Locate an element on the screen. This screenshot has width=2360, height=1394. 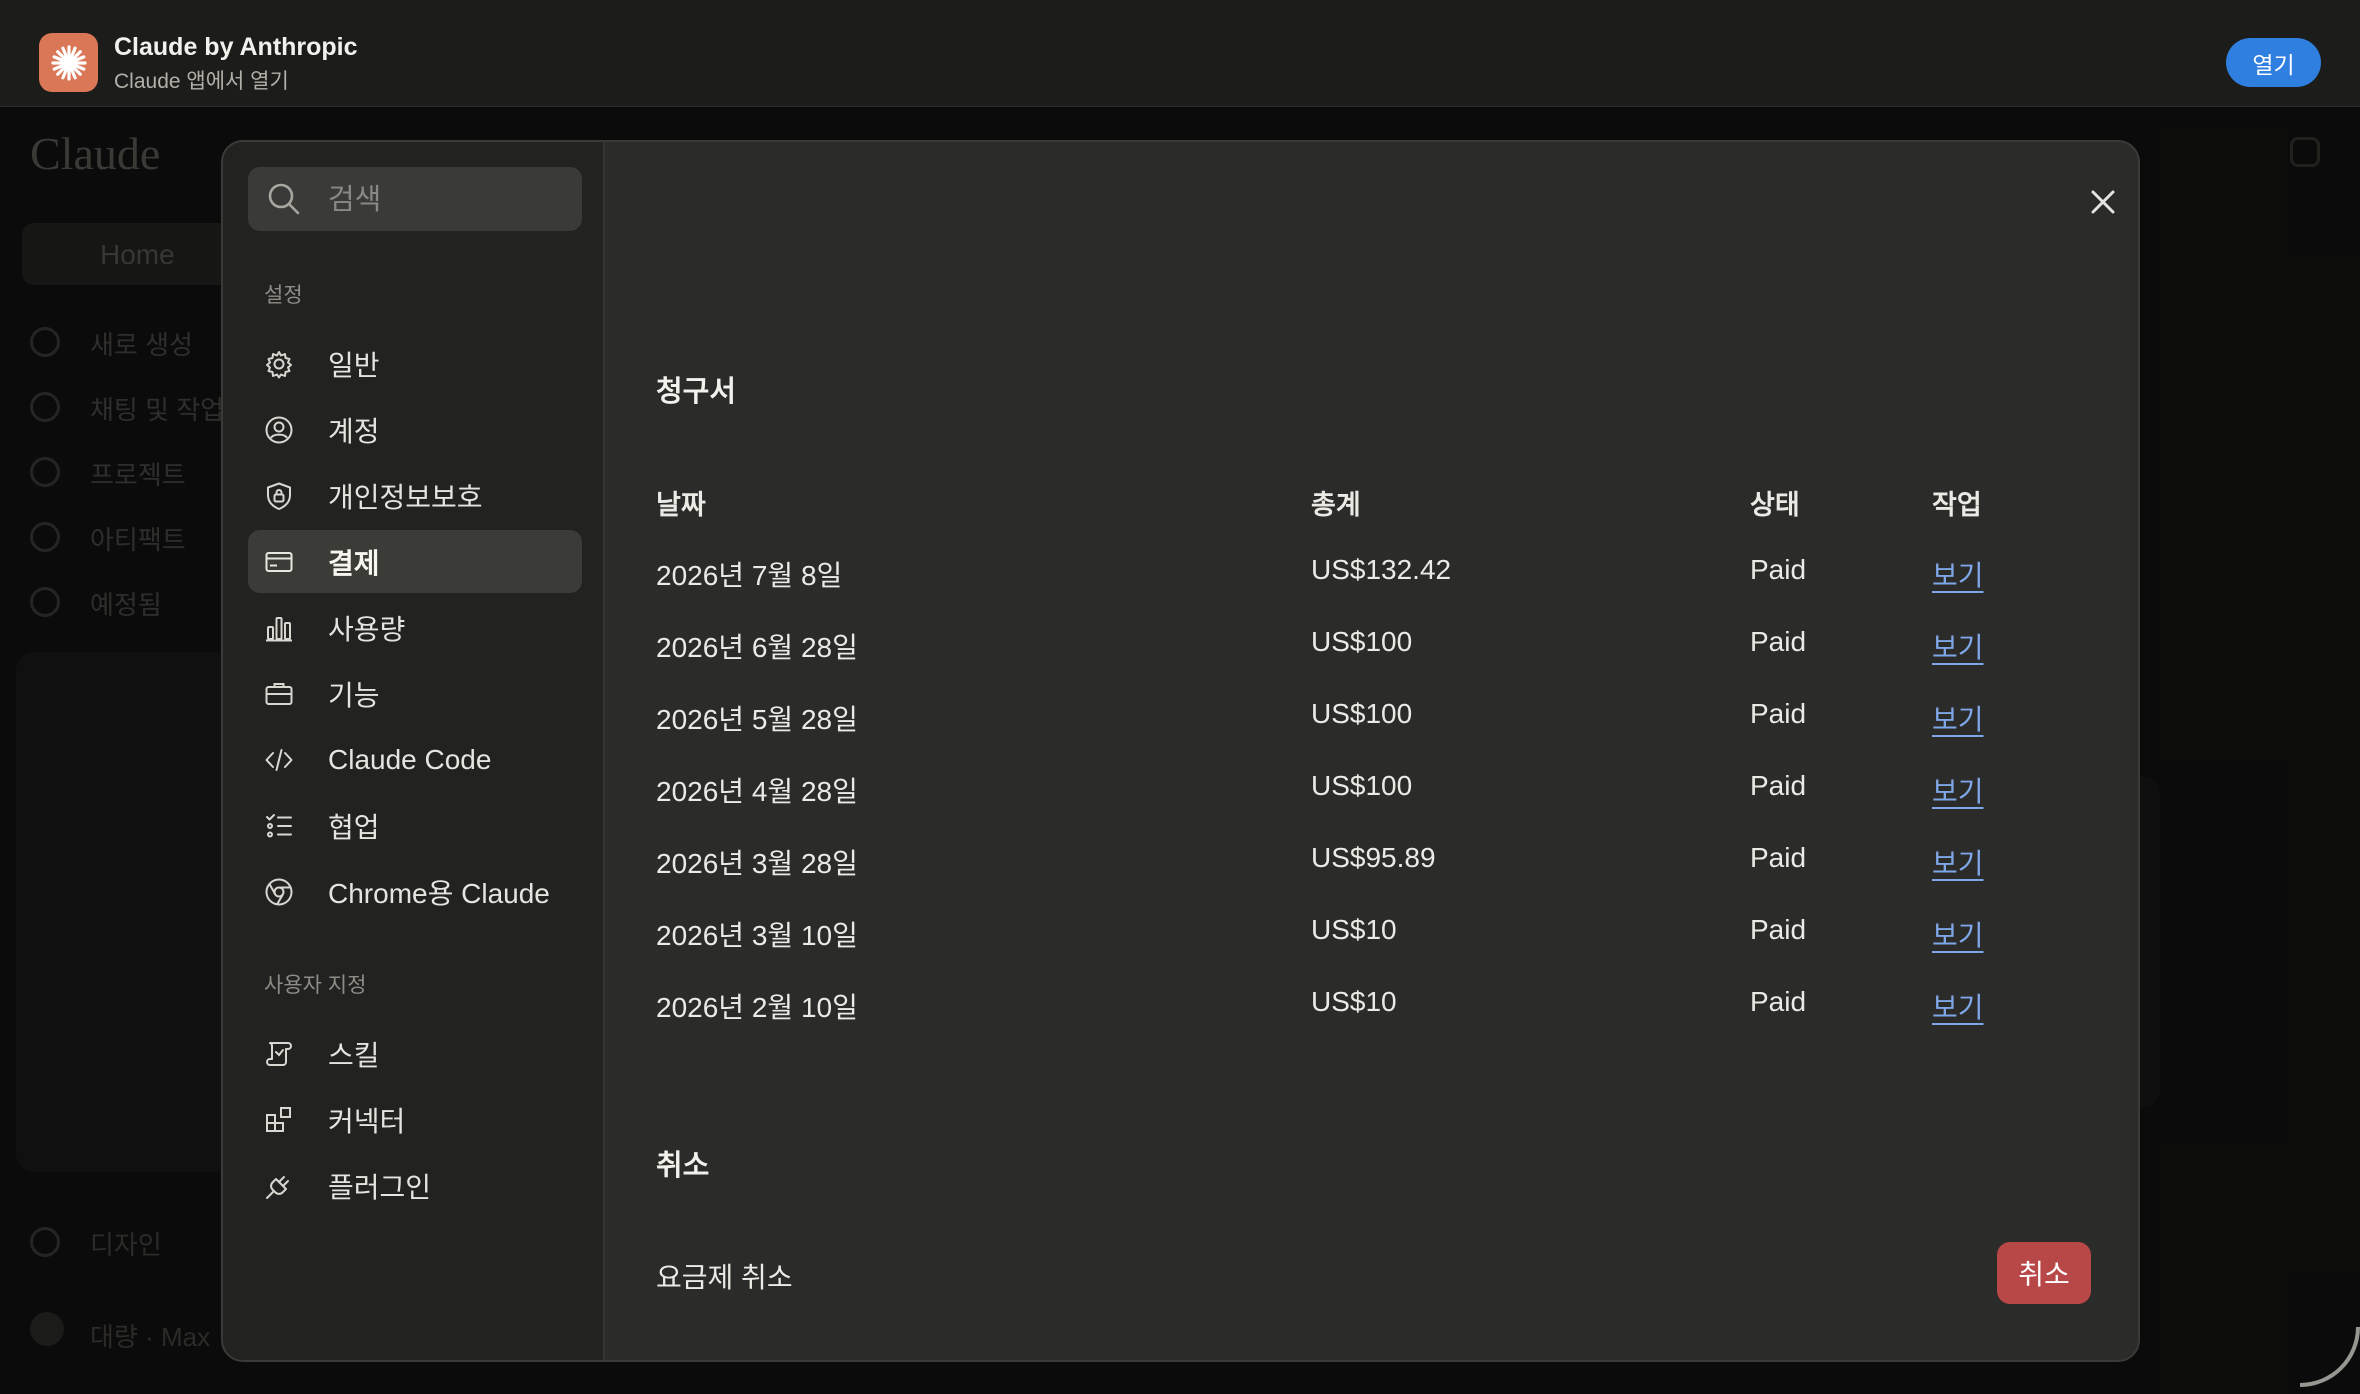
plug-icon is located at coordinates (277, 1187).